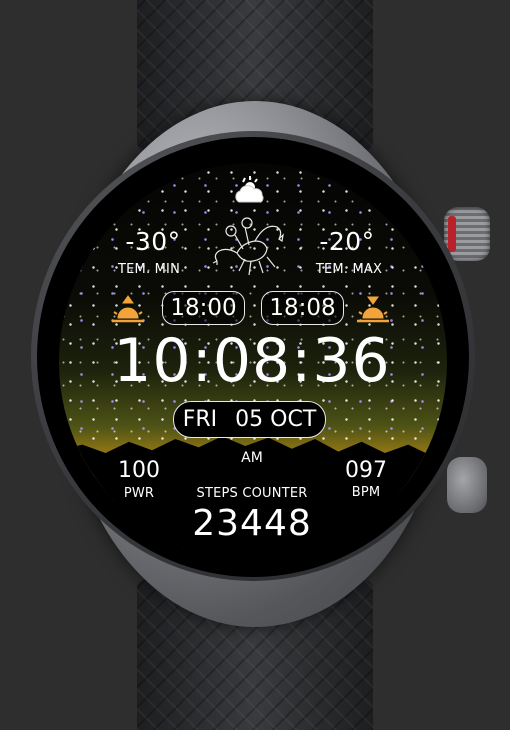  What do you see at coordinates (248, 246) in the screenshot?
I see `scorpion-icon` at bounding box center [248, 246].